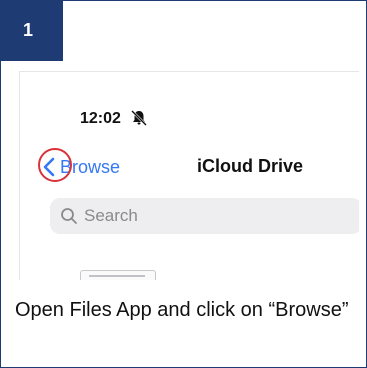  I want to click on search-input: Search, so click(204, 216).